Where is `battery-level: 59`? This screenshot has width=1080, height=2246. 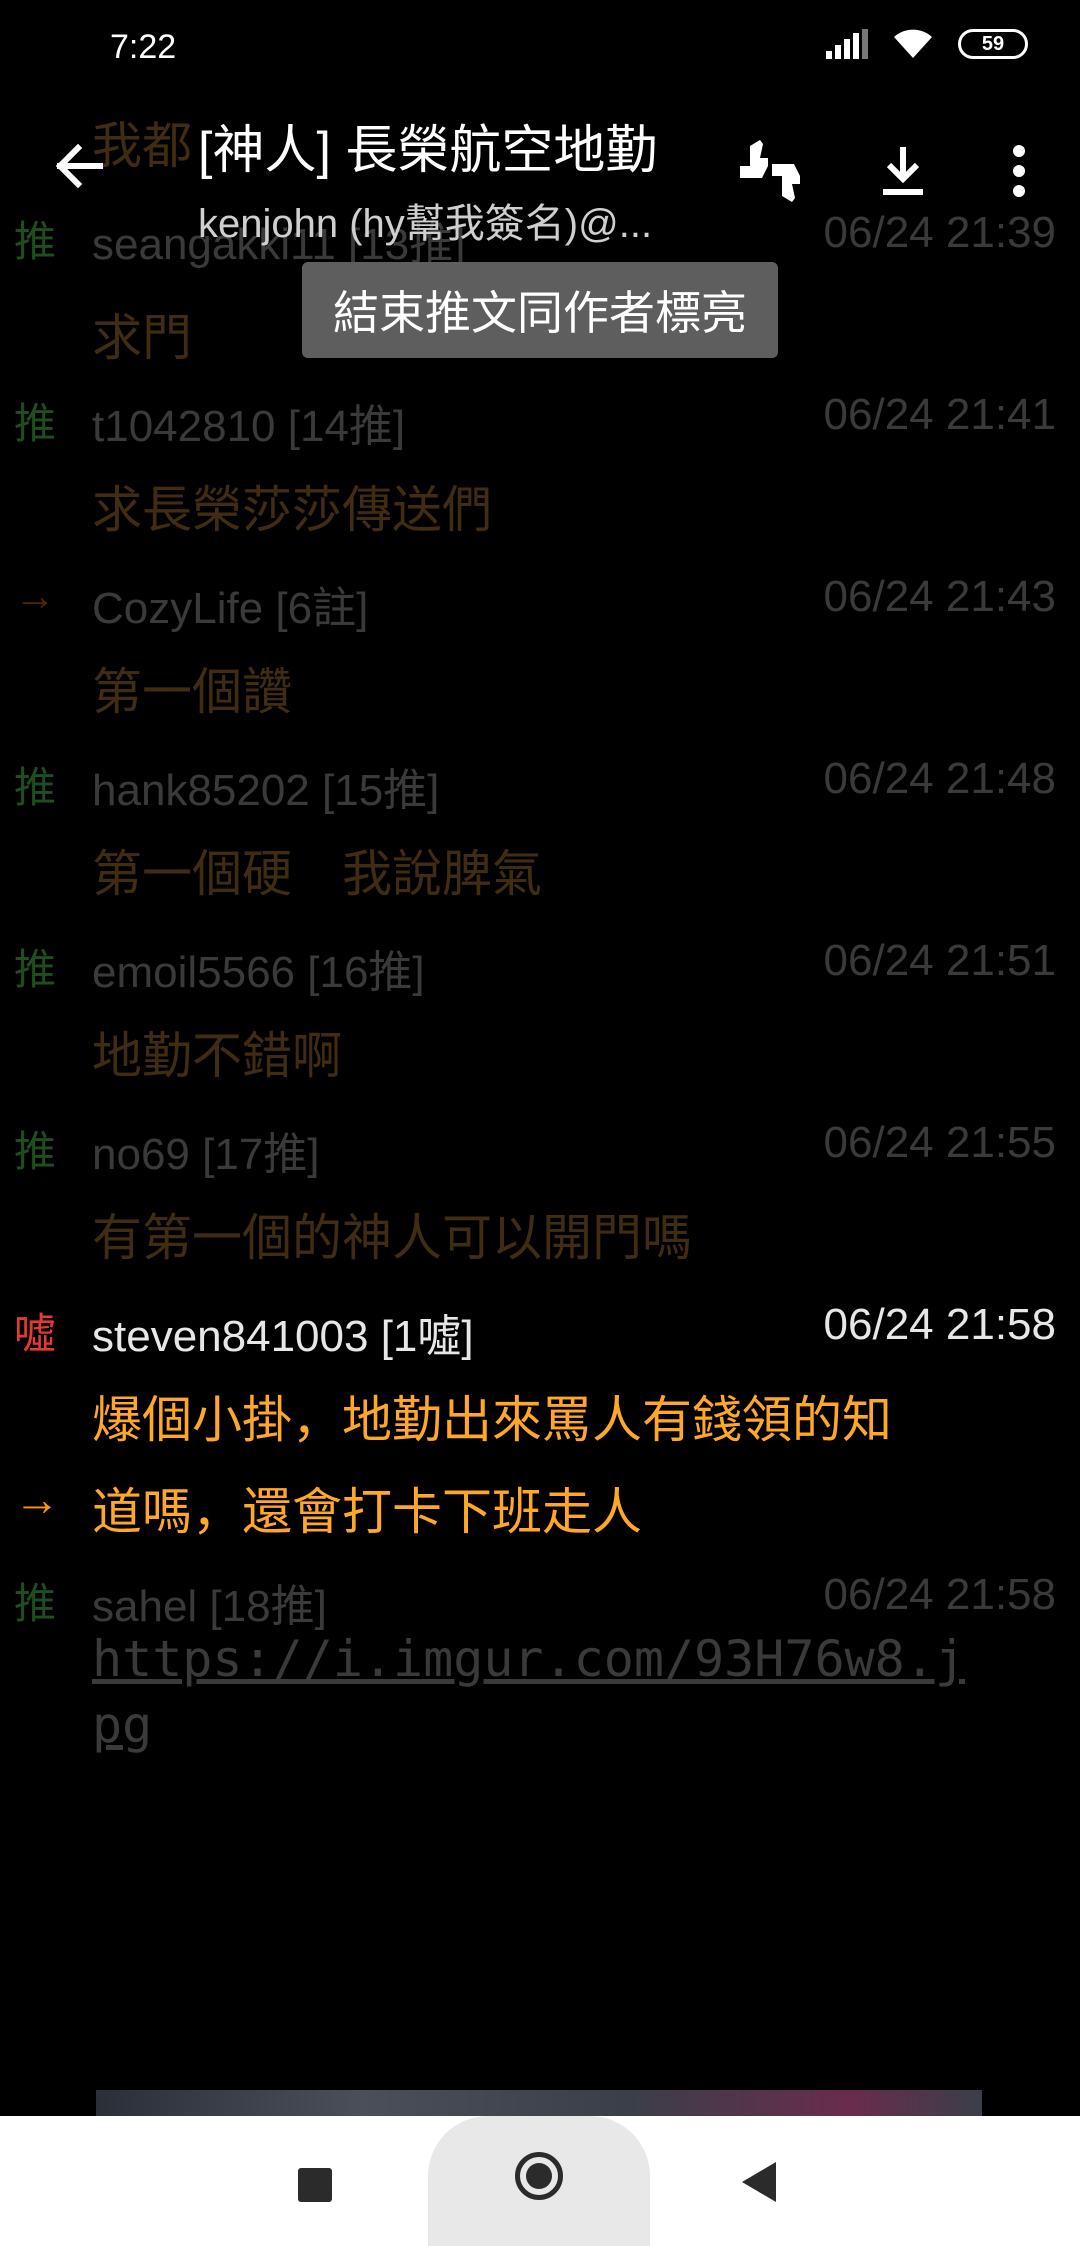
battery-level: 59 is located at coordinates (993, 43).